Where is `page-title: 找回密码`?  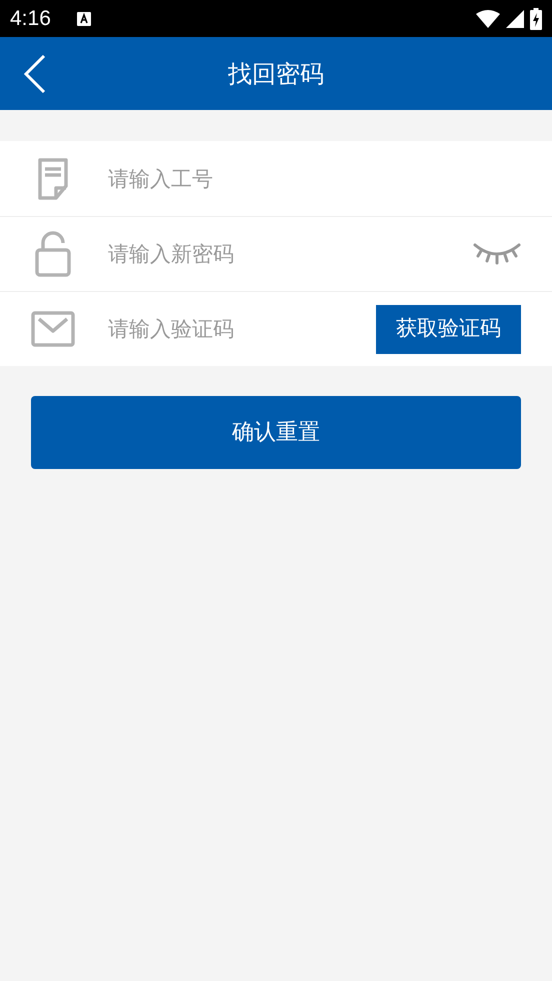 page-title: 找回密码 is located at coordinates (276, 74).